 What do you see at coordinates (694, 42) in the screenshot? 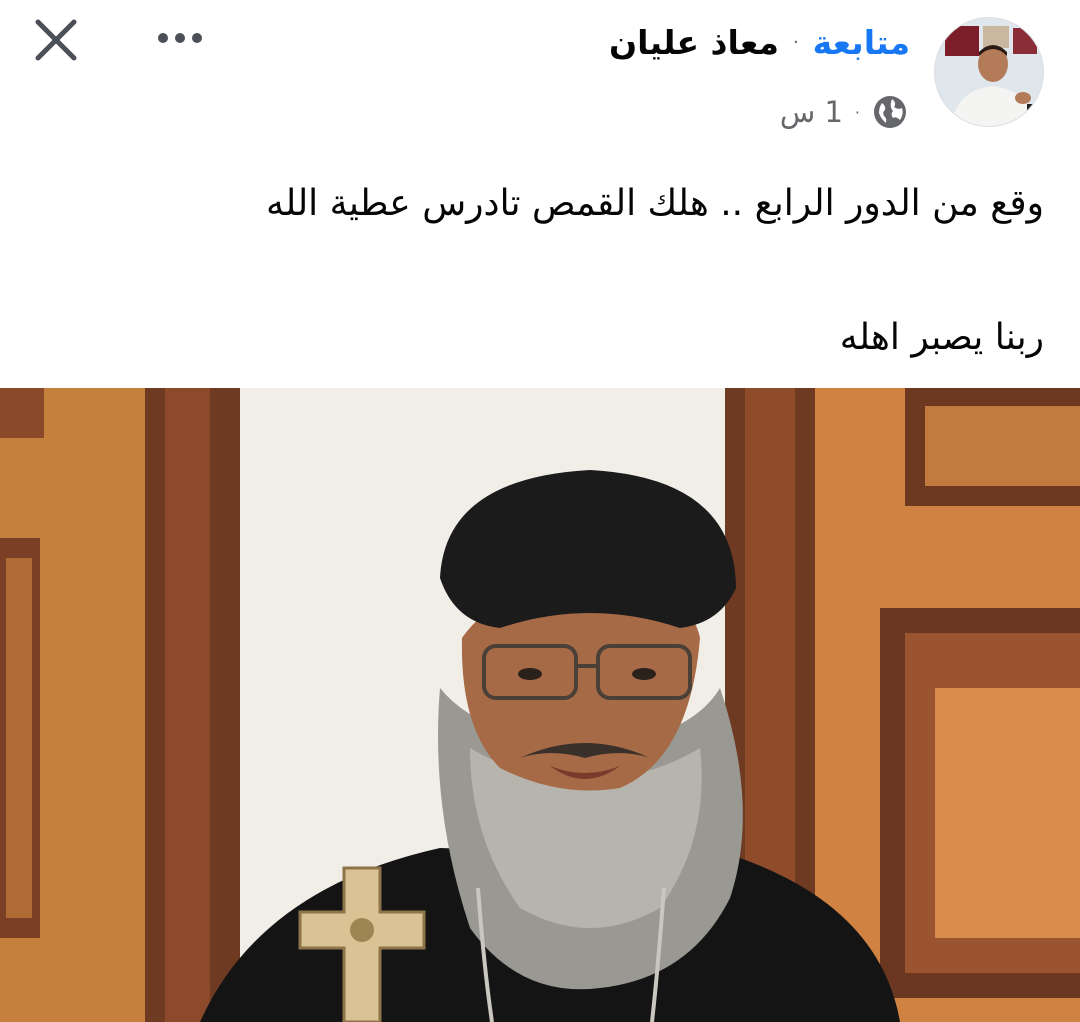
I see `author-name: معاذ عليان` at bounding box center [694, 42].